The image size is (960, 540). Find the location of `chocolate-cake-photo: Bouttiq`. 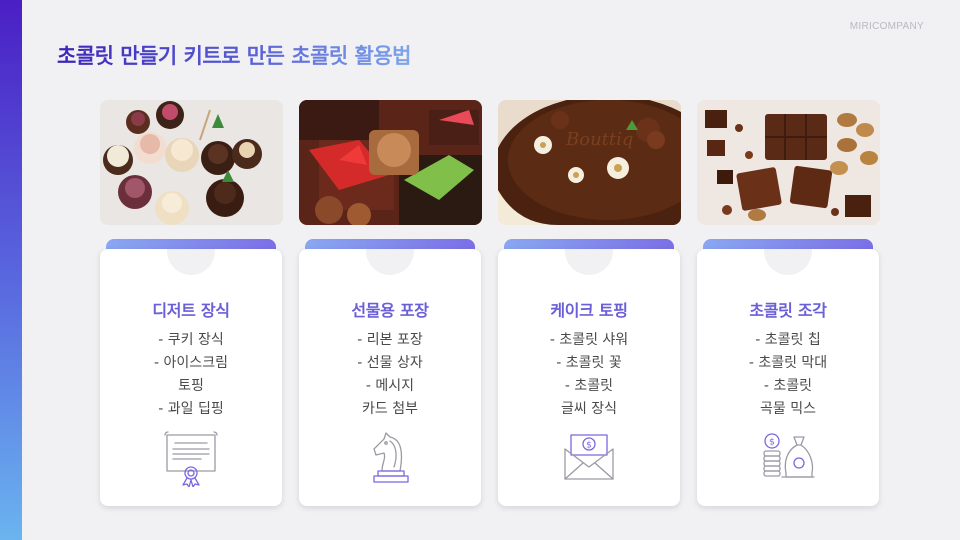

chocolate-cake-photo: Bouttiq is located at coordinates (589, 162).